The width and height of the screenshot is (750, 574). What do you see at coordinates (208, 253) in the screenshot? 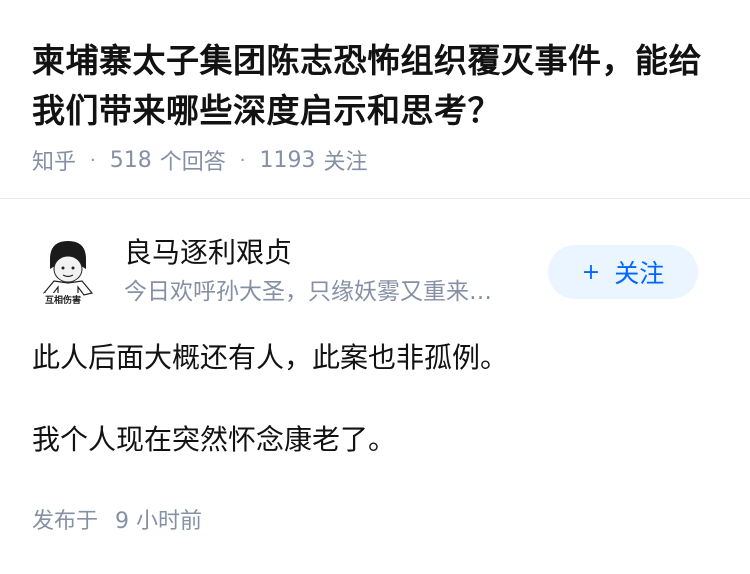
I see `author-name: 良马逐利艰贞` at bounding box center [208, 253].